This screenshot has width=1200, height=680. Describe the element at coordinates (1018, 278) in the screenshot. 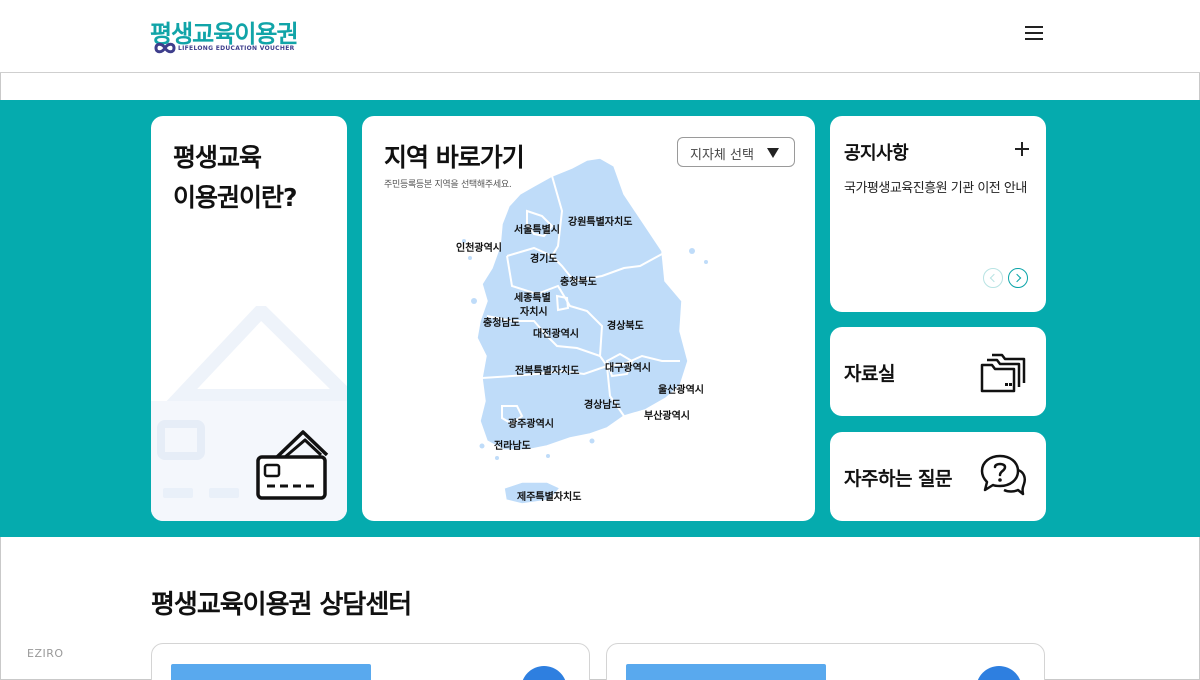

I see `chevron-right-icon` at that location.